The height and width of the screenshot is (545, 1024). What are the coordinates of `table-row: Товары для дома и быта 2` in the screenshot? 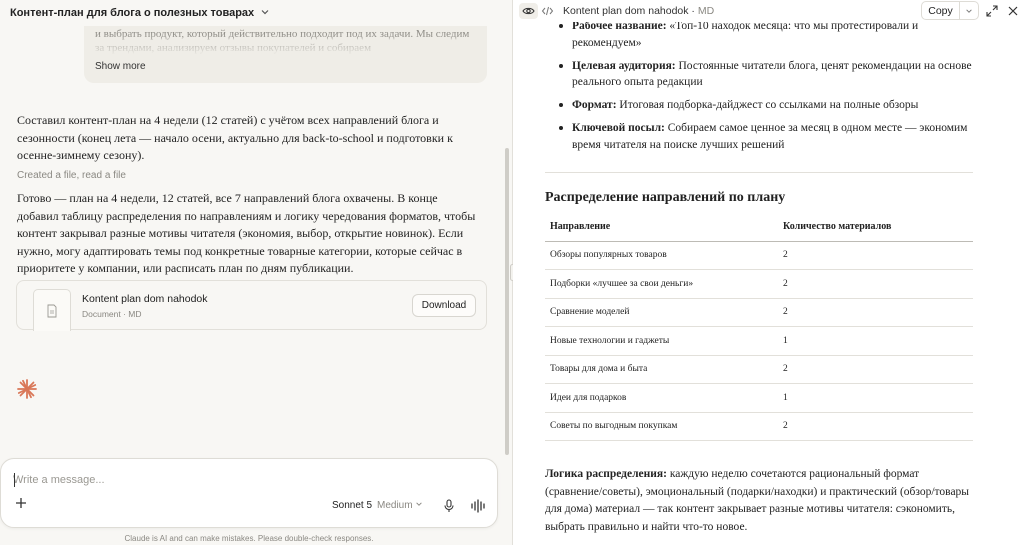 It's located at (759, 369).